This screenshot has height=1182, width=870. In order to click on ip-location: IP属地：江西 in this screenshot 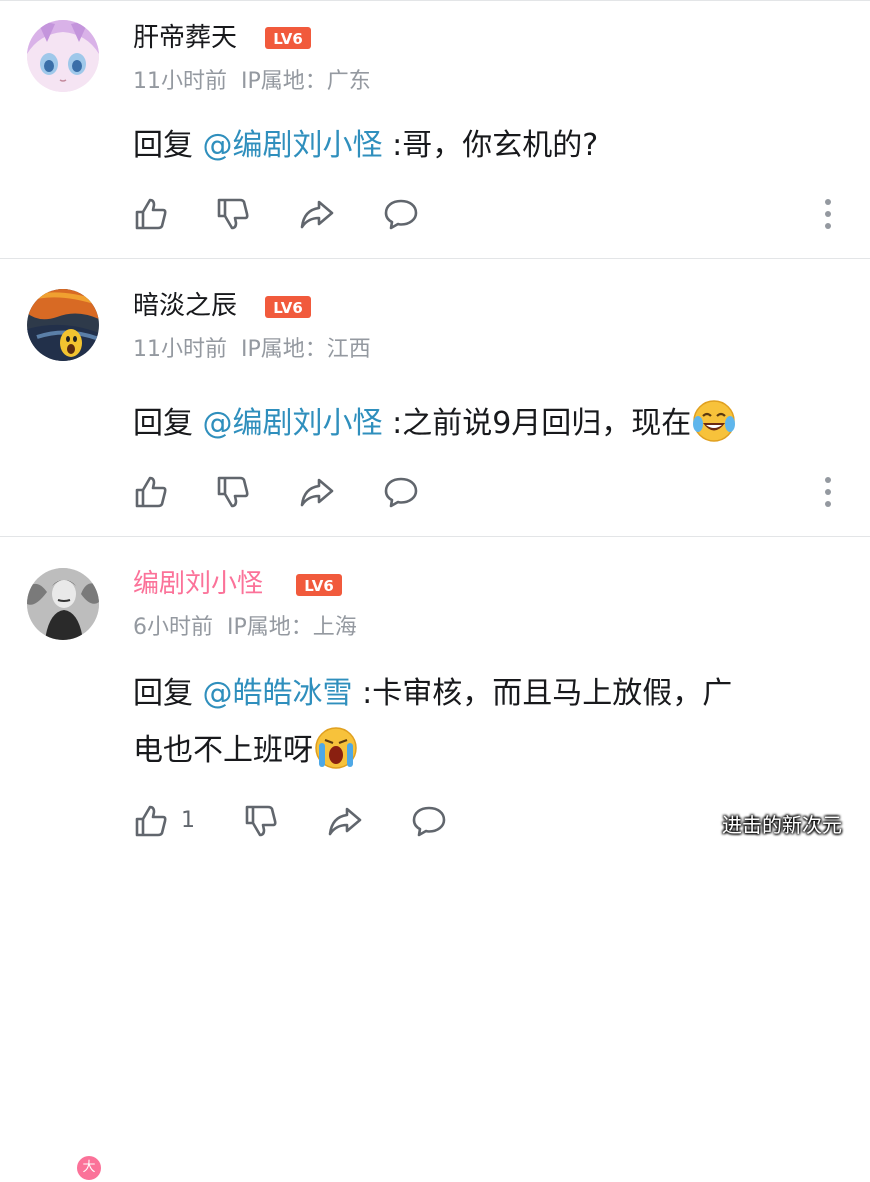, I will do `click(306, 349)`.